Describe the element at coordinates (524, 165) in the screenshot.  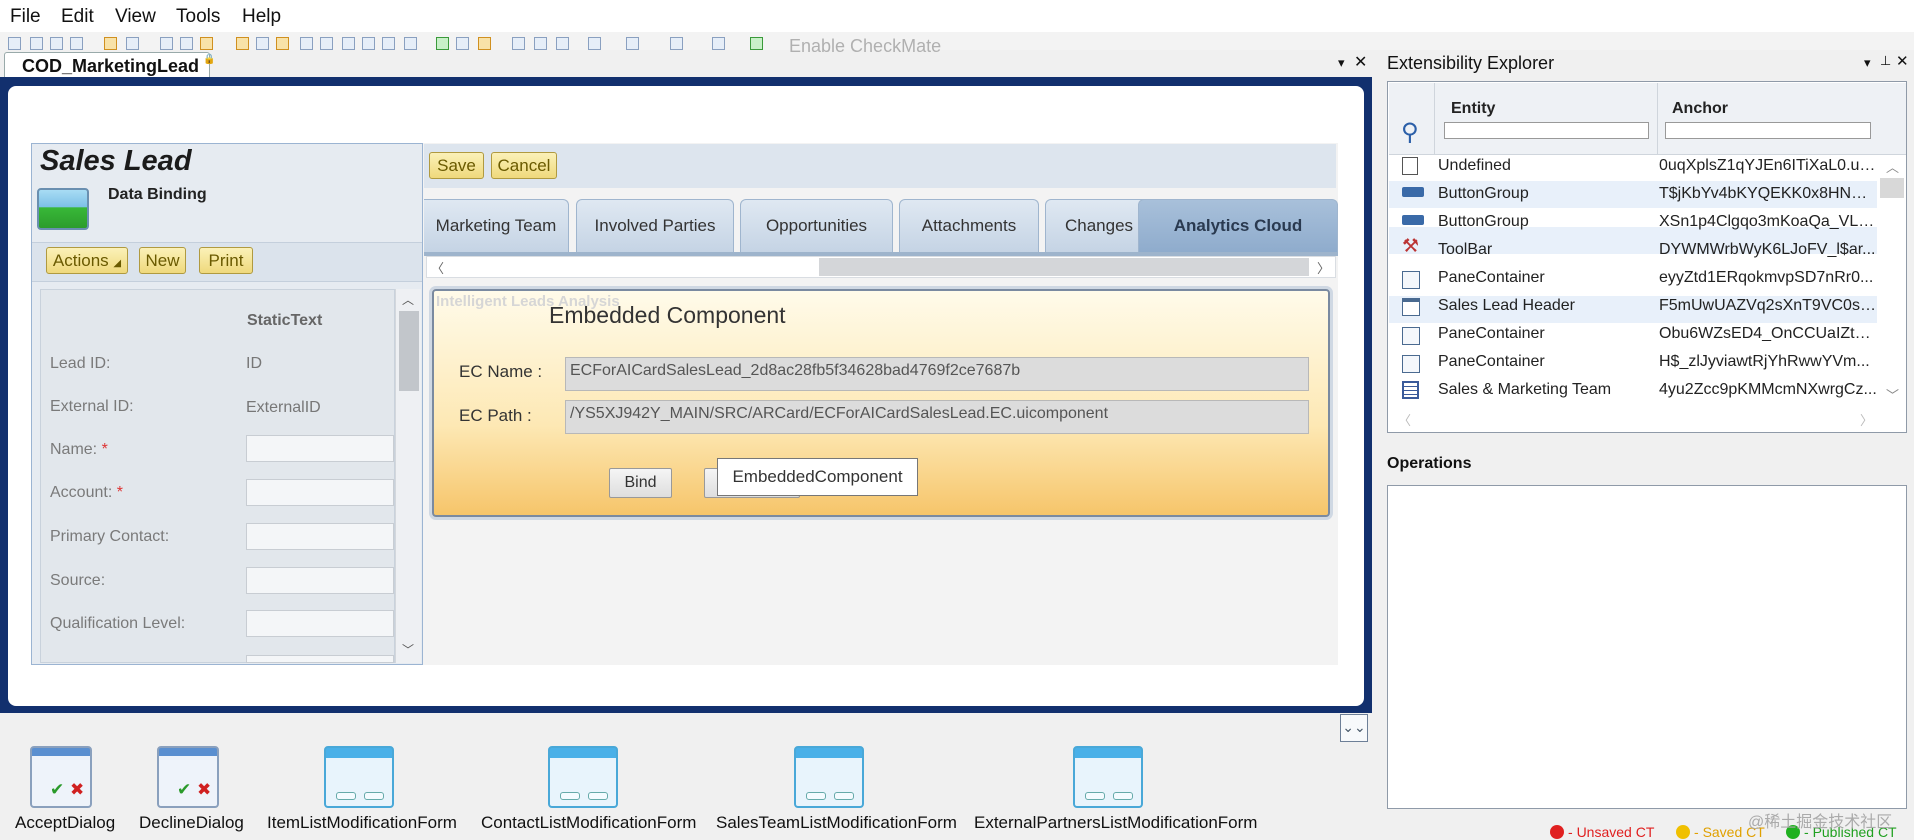
I see `cancel-button: Cancel` at that location.